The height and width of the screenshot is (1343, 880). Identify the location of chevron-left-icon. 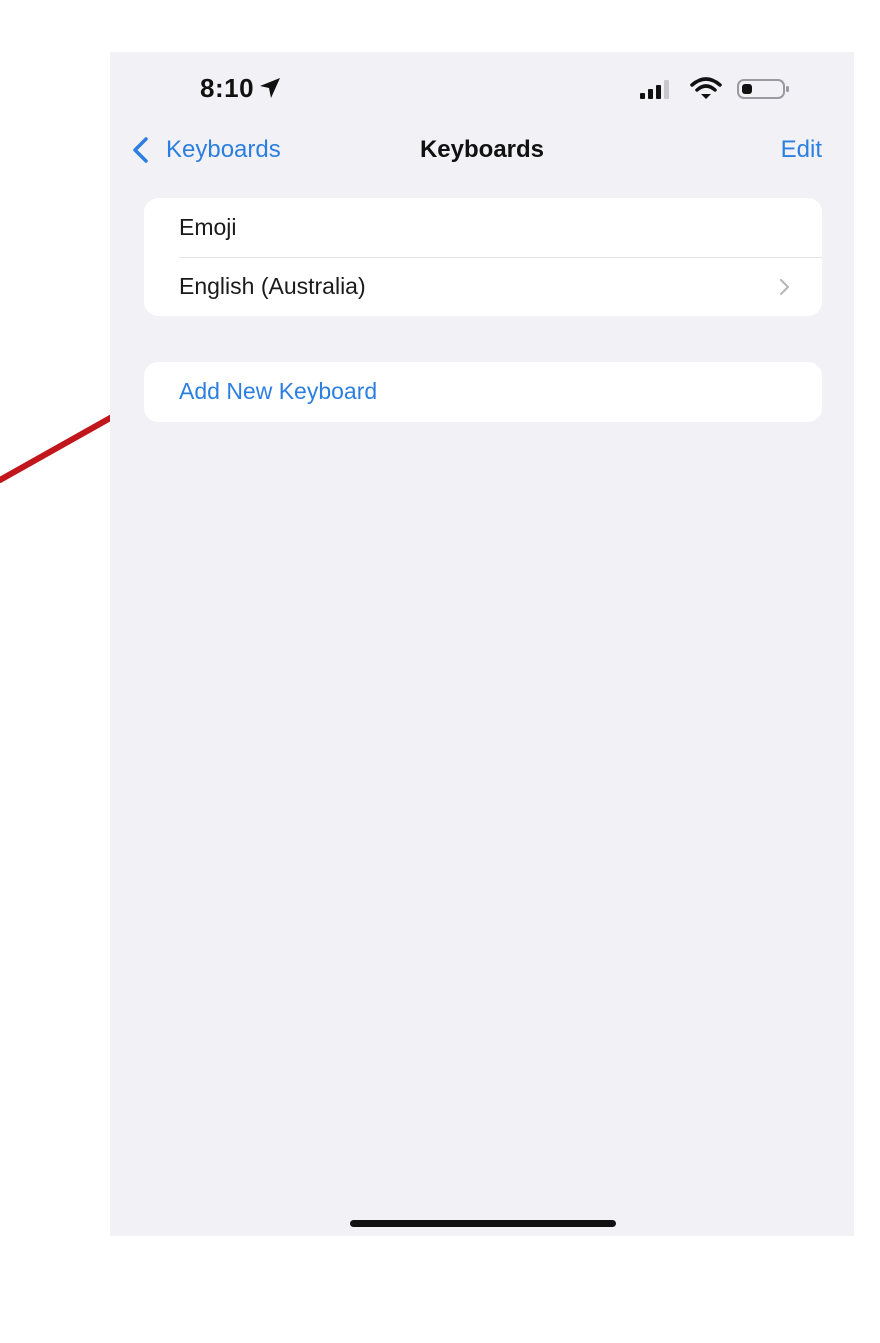
(140, 150).